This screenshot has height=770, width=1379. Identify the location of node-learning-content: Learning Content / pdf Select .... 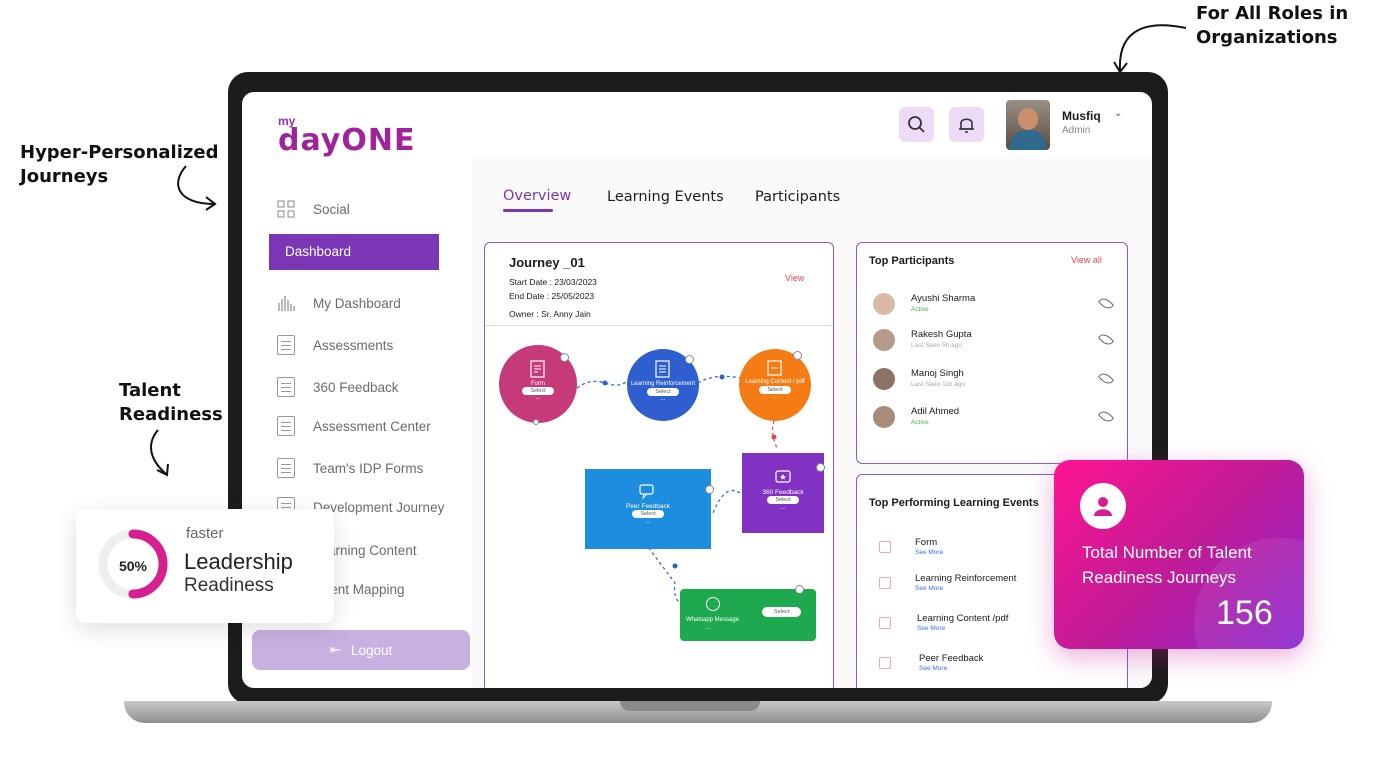
(775, 385).